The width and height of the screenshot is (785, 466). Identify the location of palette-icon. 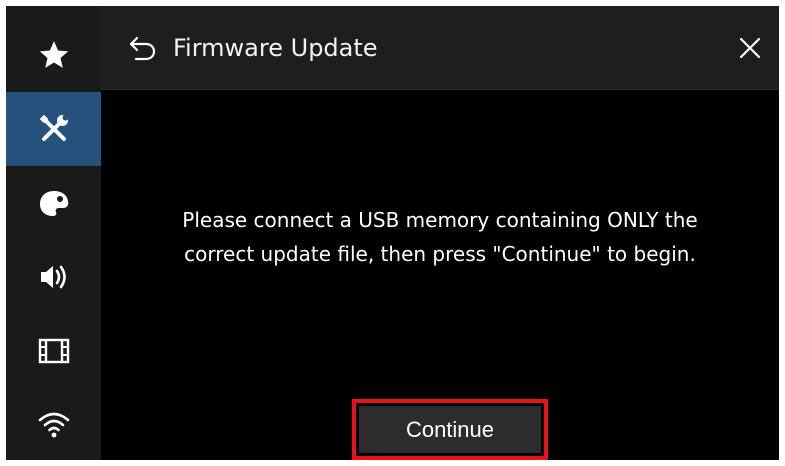
(53, 203).